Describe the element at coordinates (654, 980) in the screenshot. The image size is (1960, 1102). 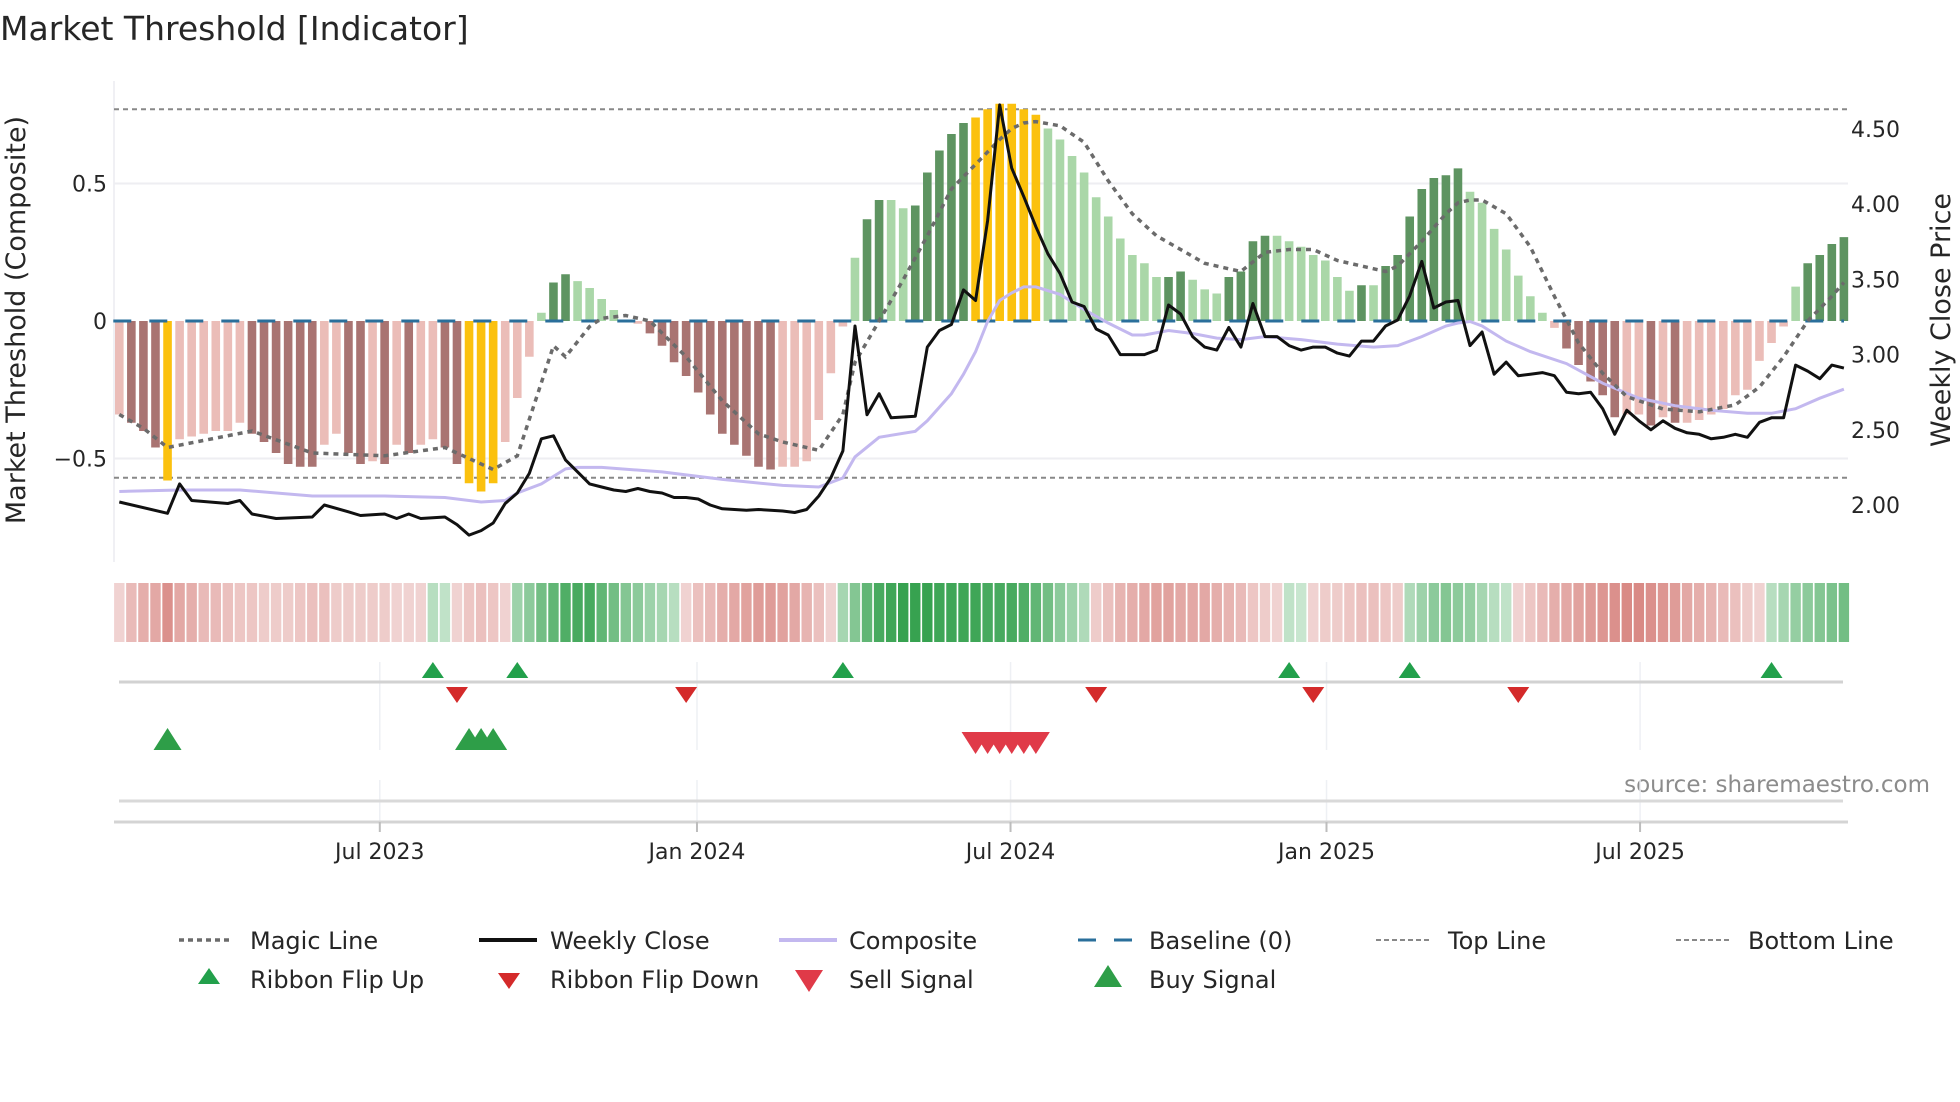
I see `legend-label: Ribbon Flip Down` at that location.